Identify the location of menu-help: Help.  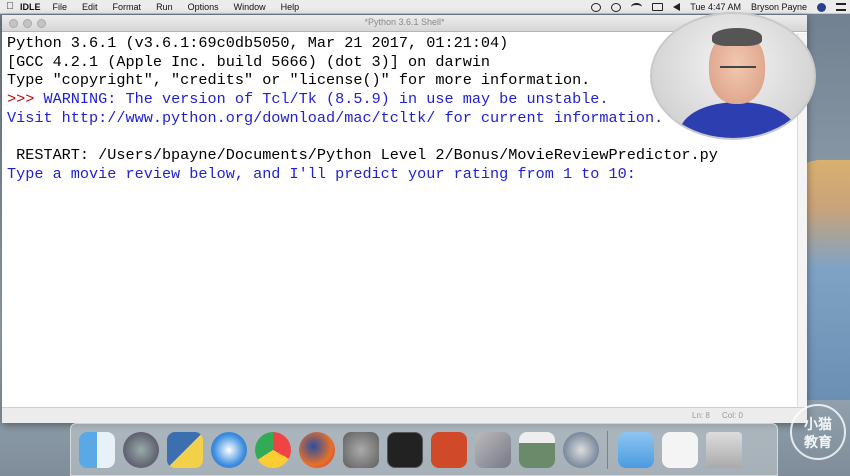
(290, 7).